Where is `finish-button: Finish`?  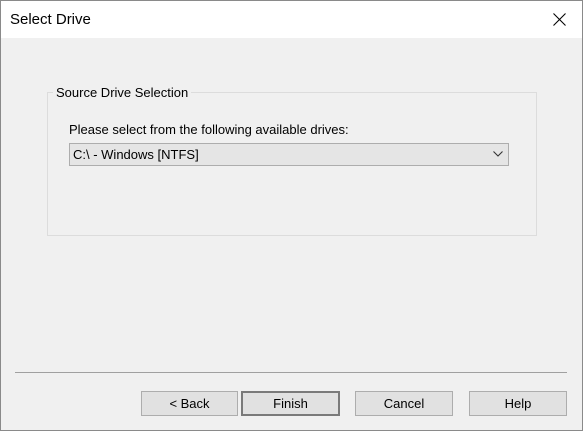 finish-button: Finish is located at coordinates (290, 403).